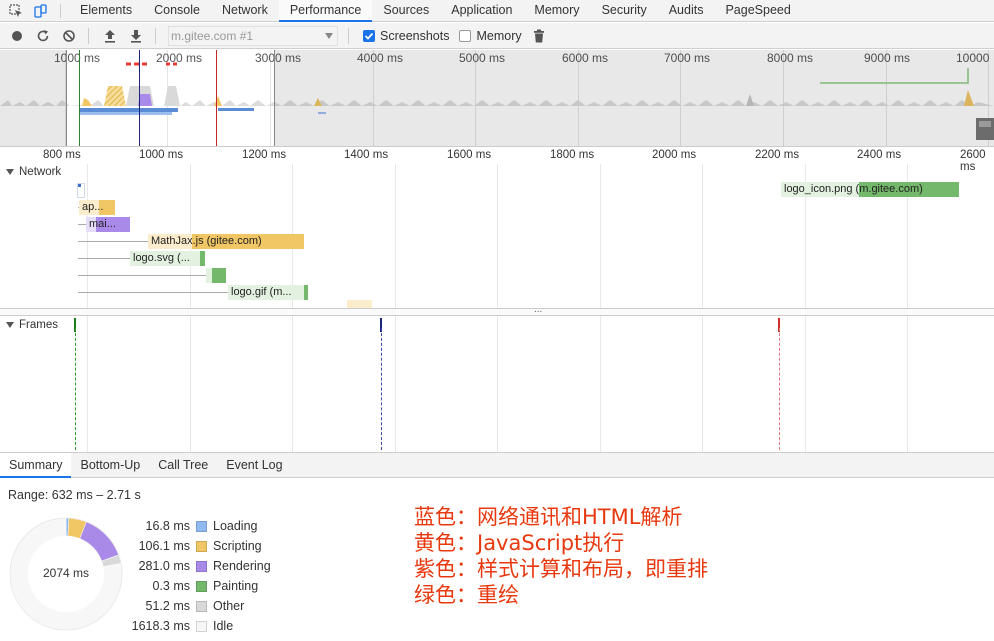  Describe the element at coordinates (139, 98) in the screenshot. I see `fmp-marker-line` at that location.